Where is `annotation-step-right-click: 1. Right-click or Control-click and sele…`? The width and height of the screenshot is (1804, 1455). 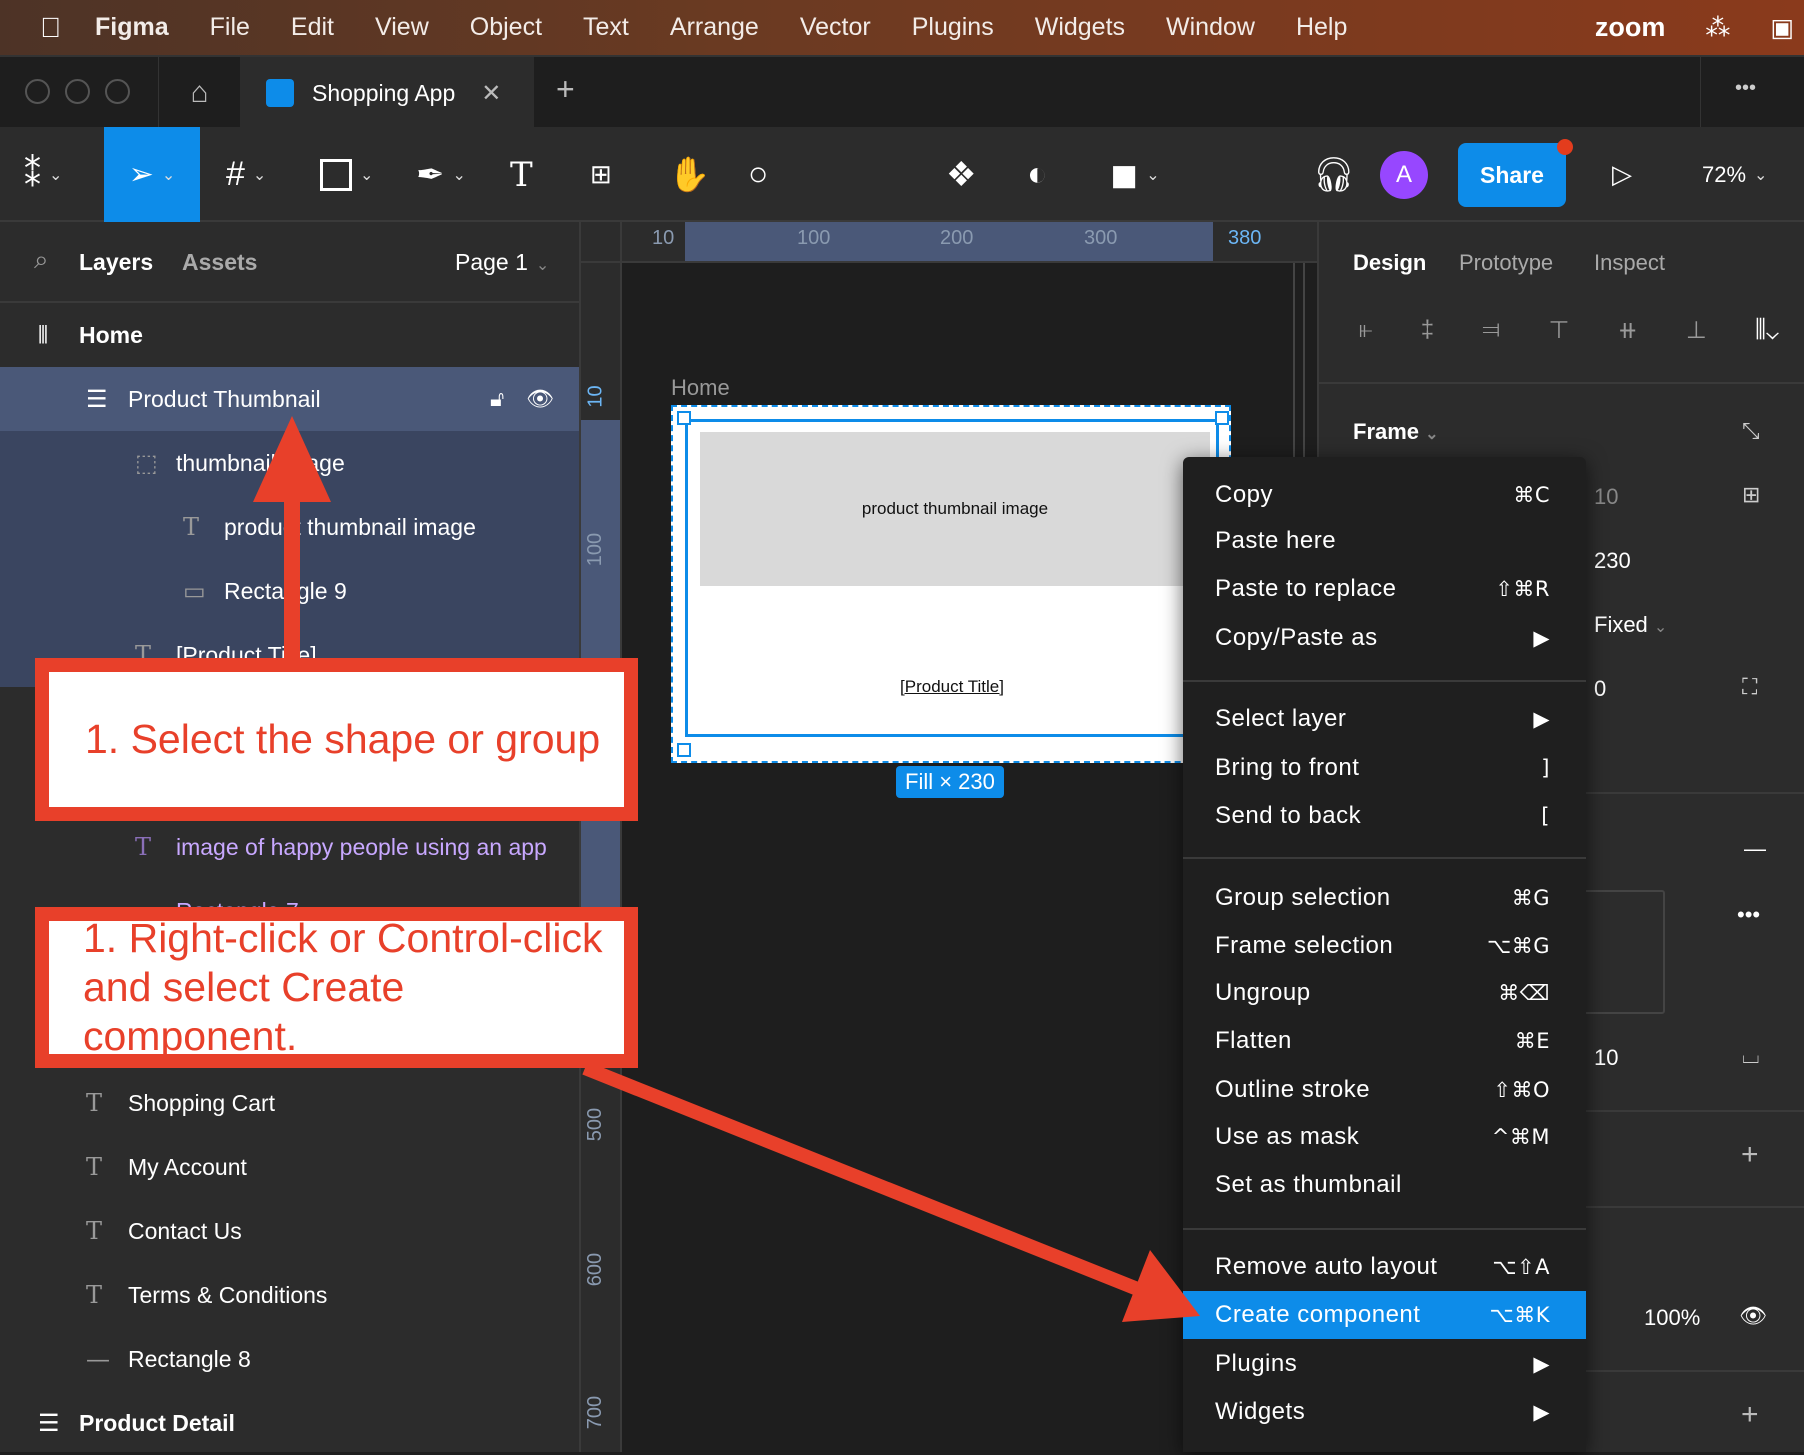 annotation-step-right-click: 1. Right-click or Control-click and sele… is located at coordinates (336, 987).